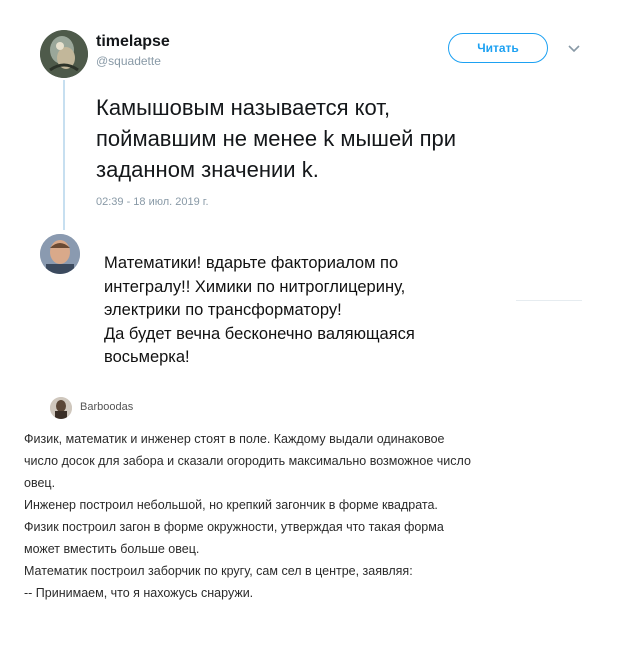 Image resolution: width=620 pixels, height=646 pixels. Describe the element at coordinates (152, 202) in the screenshot. I see `tweet-timestamp: 02:39 - 18 июл. 2019 г.` at that location.